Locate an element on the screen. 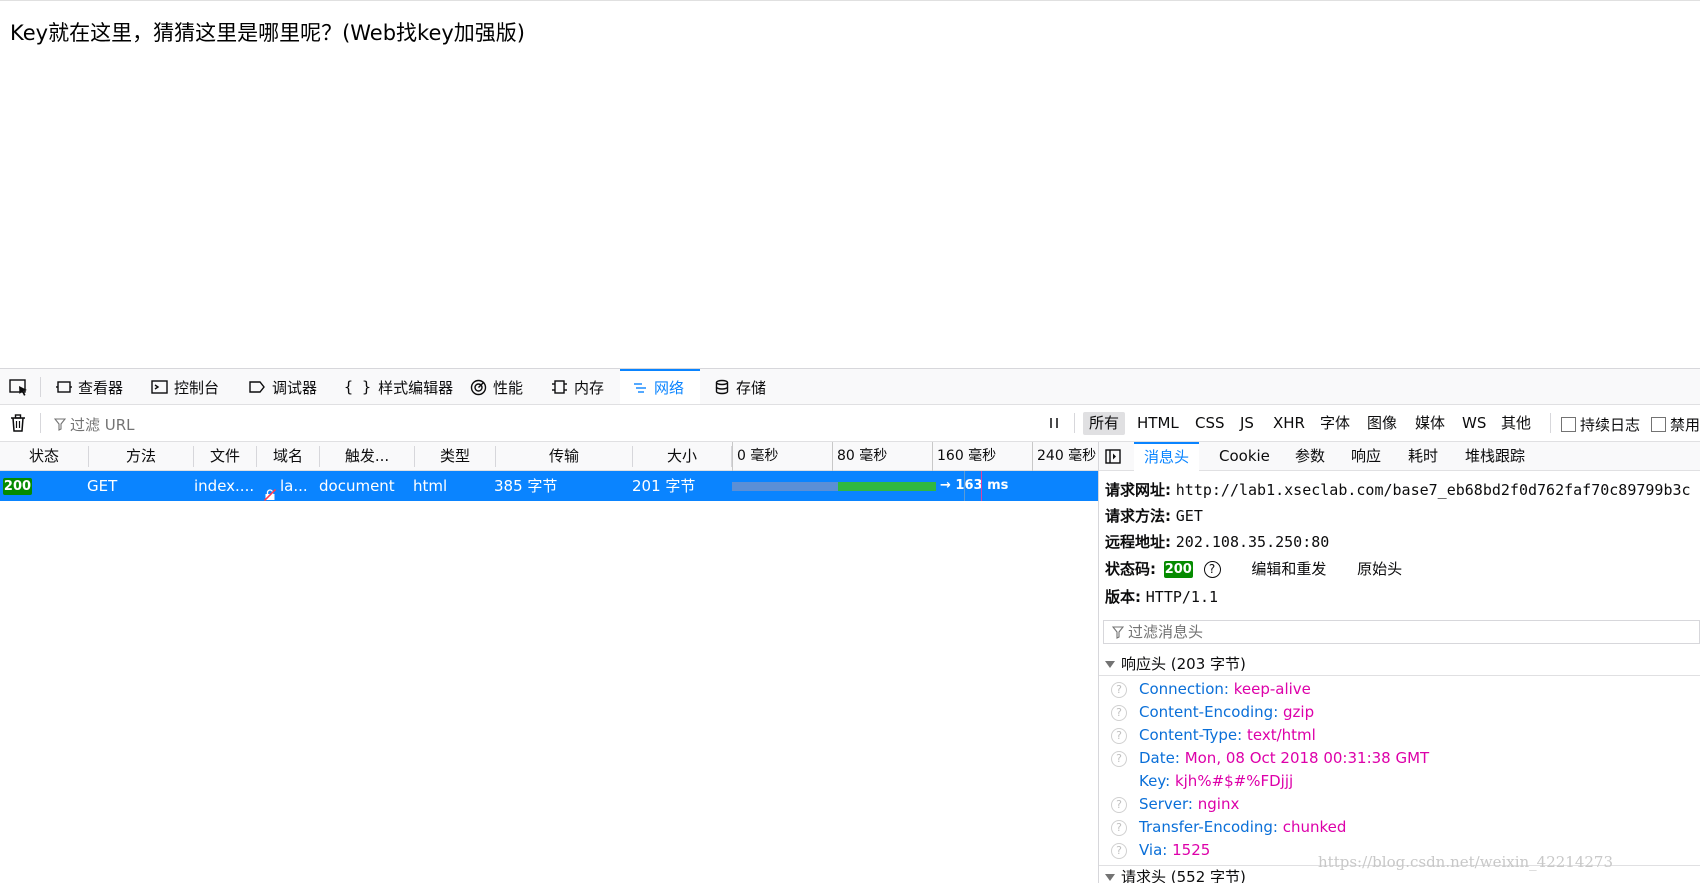 The height and width of the screenshot is (883, 1700). trash-icon is located at coordinates (18, 423).